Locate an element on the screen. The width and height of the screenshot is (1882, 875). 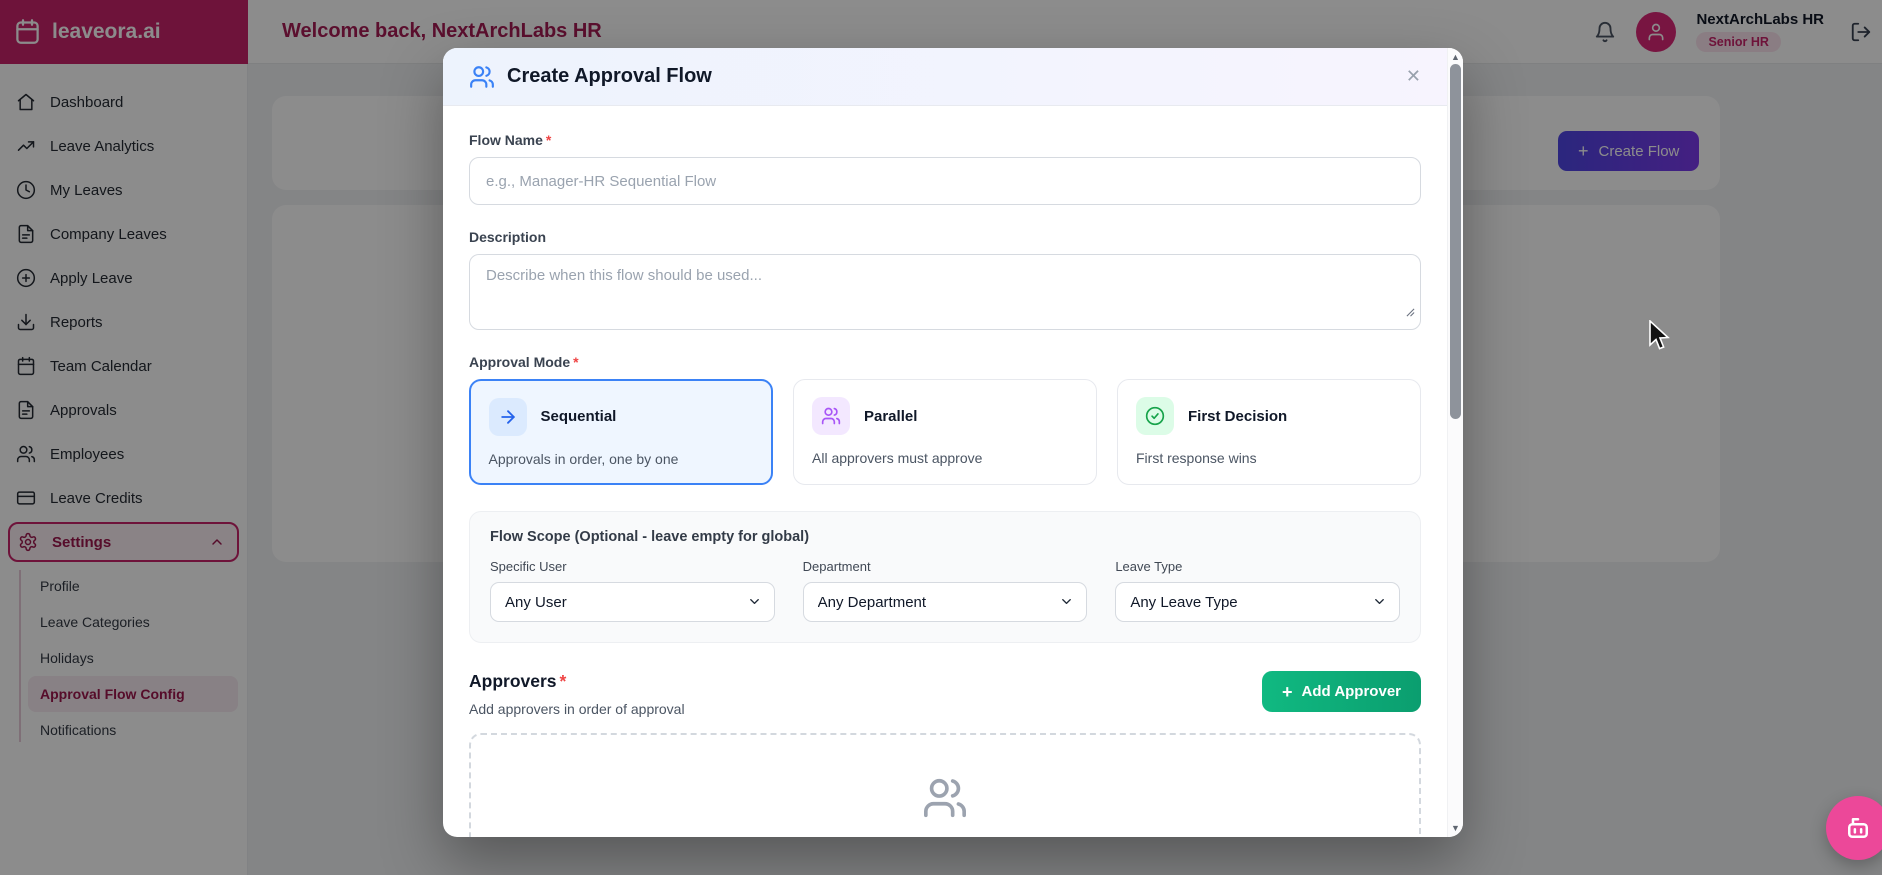
add-approver-button: + Add Approver is located at coordinates (1341, 691).